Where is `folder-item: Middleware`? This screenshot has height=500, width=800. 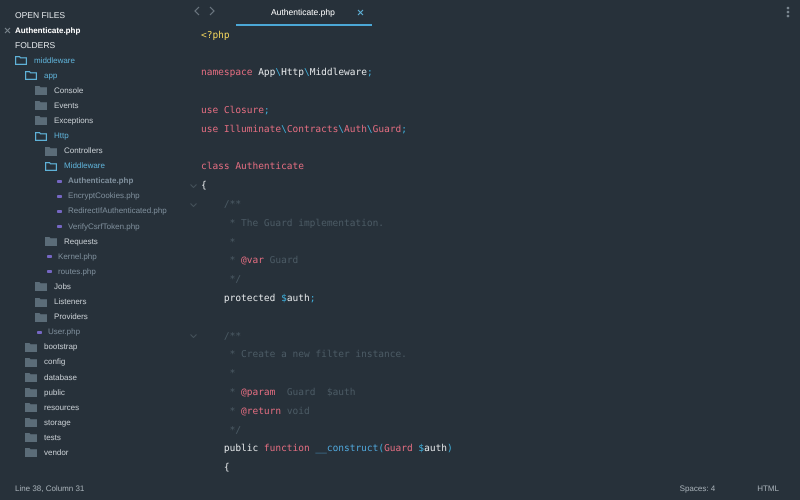
folder-item: Middleware is located at coordinates (84, 166).